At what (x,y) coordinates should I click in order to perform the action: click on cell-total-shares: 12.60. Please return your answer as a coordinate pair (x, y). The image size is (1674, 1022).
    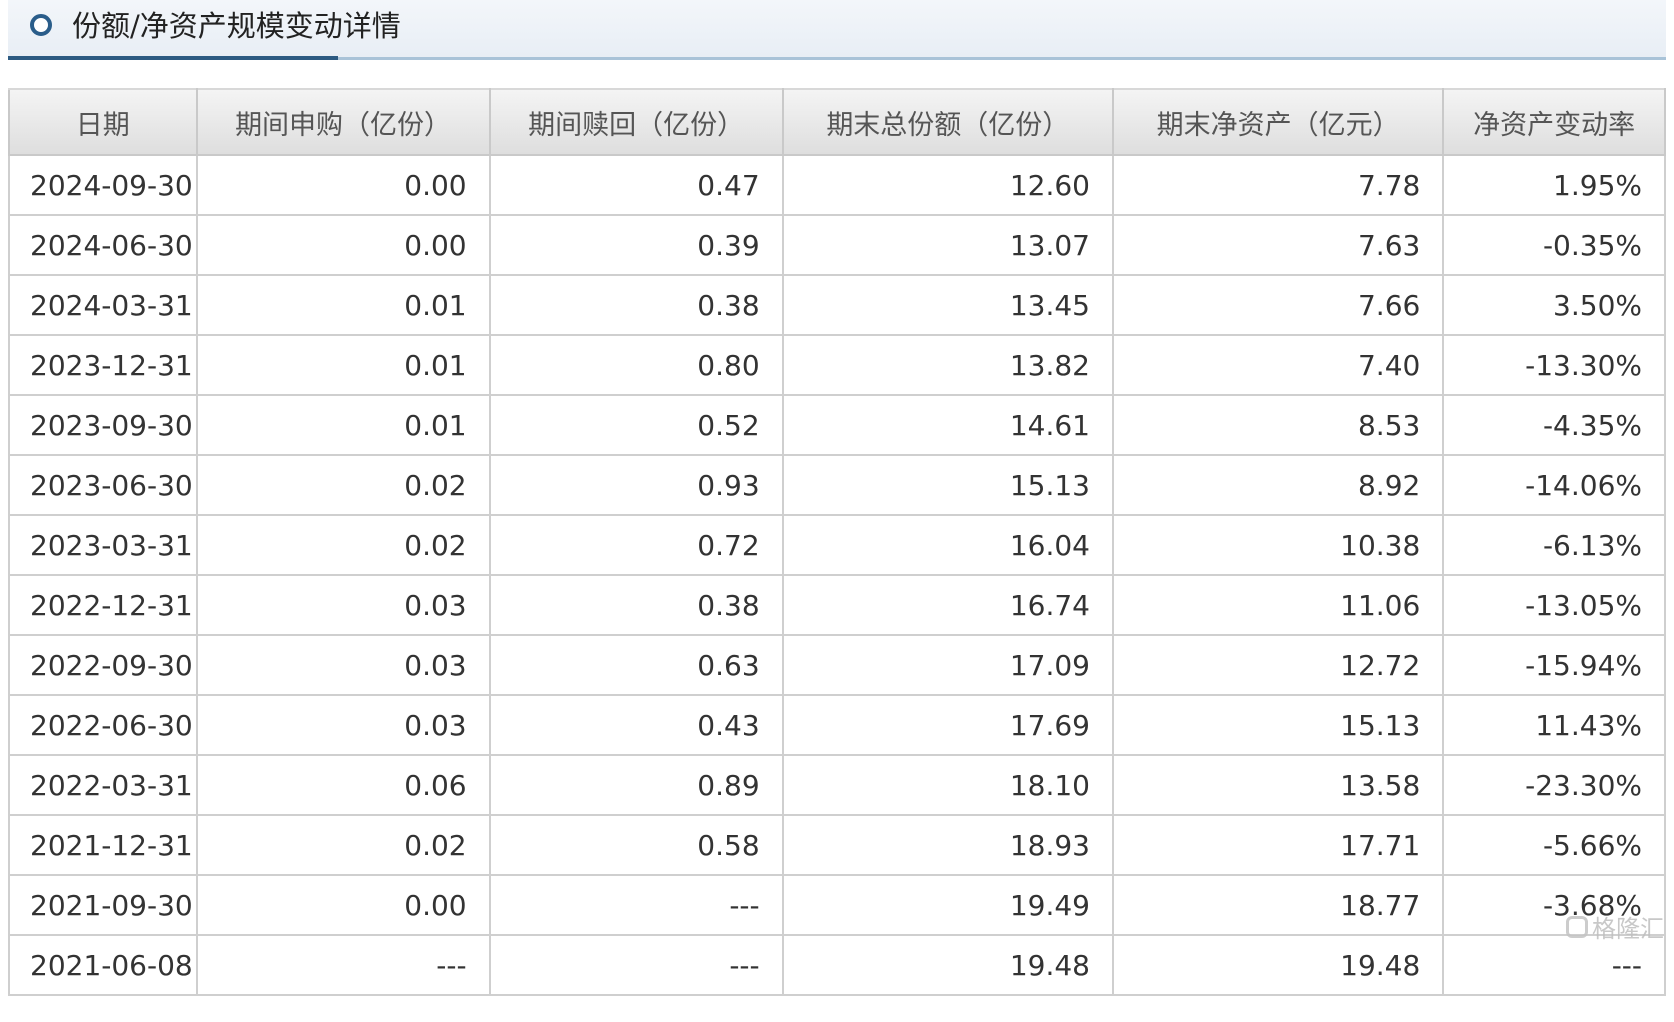
    Looking at the image, I should click on (947, 185).